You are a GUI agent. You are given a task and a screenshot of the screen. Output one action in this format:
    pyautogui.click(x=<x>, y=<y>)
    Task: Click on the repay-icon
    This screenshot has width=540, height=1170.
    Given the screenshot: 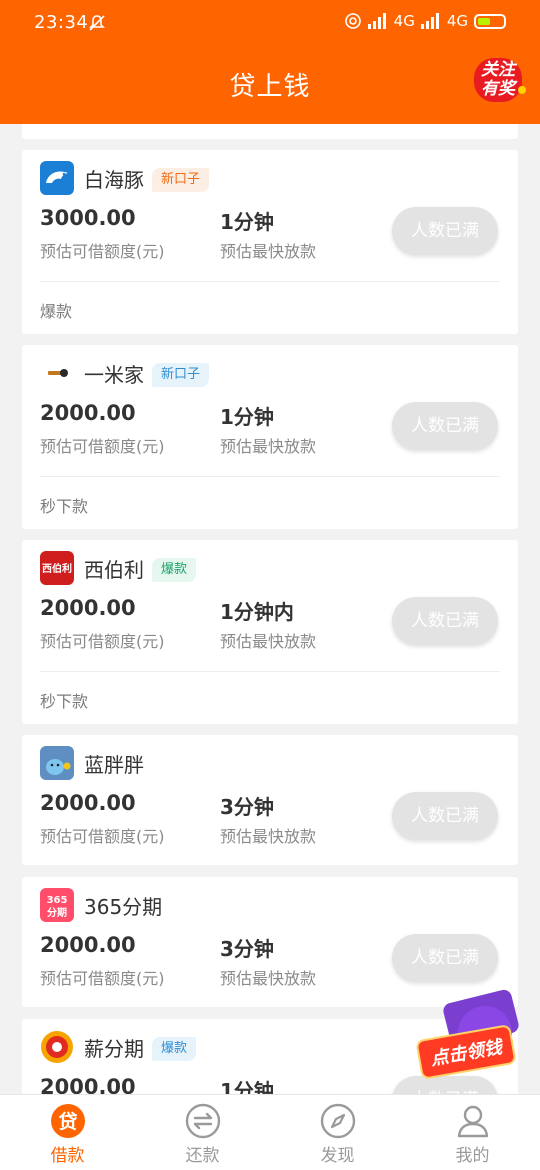 What is the action you would take?
    pyautogui.click(x=202, y=1121)
    